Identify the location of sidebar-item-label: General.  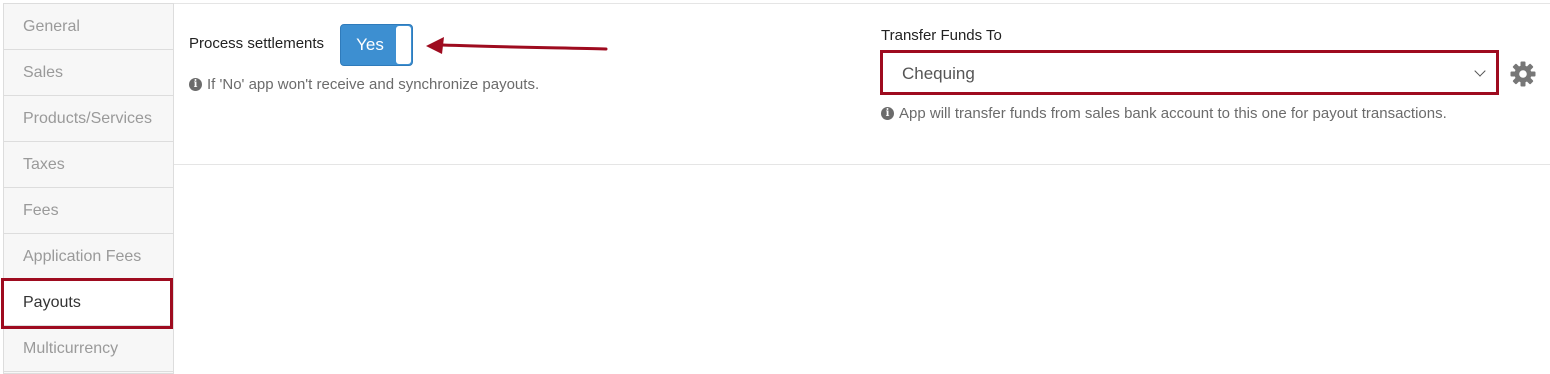
(51, 26).